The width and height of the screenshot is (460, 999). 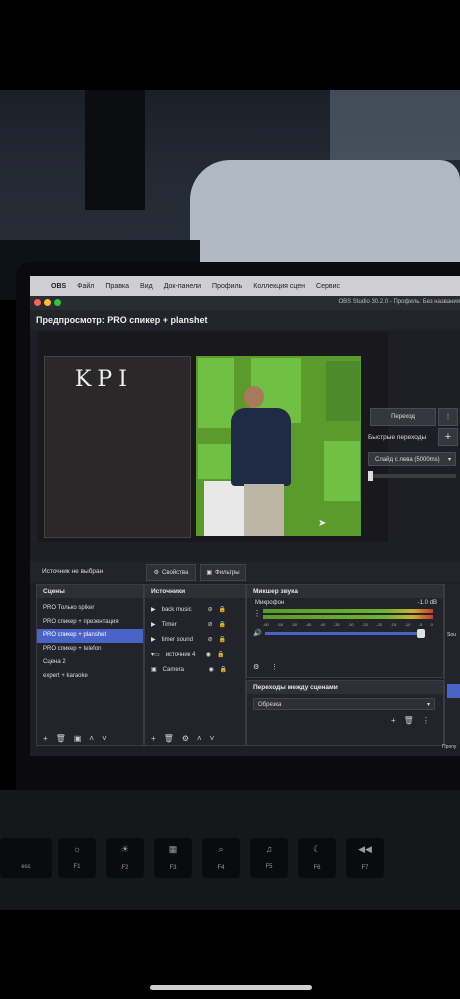 I want to click on volume-slider-handle, so click(x=421, y=633).